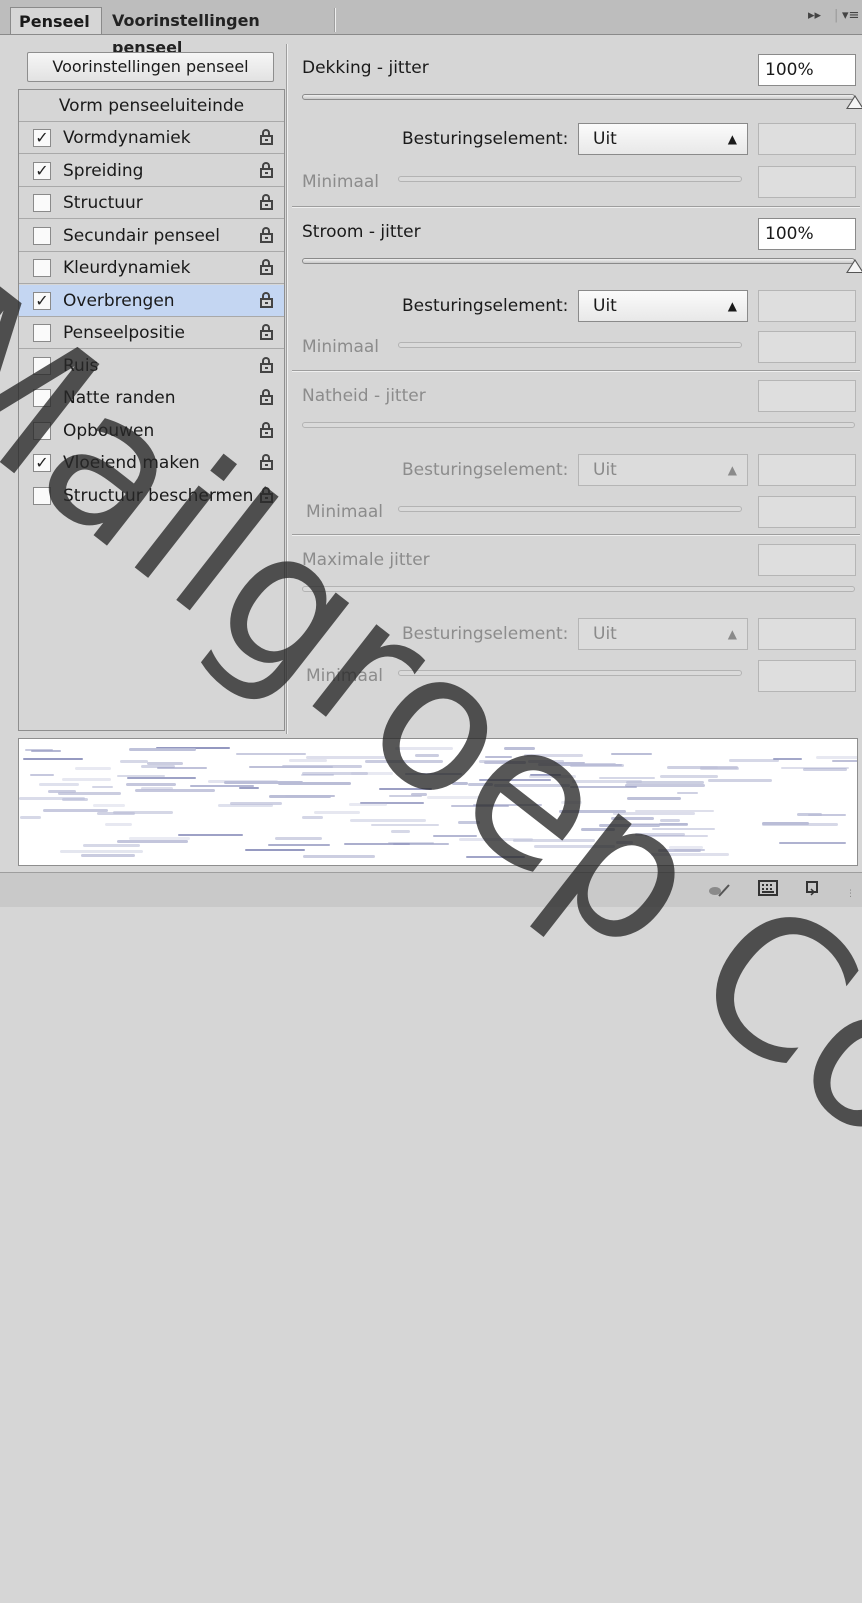  Describe the element at coordinates (151, 203) in the screenshot. I see `list-item-structuur: Structuur` at that location.